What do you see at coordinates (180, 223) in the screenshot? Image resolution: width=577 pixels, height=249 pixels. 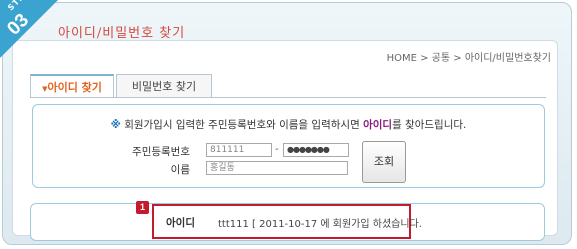 I see `result-label: 아이디` at bounding box center [180, 223].